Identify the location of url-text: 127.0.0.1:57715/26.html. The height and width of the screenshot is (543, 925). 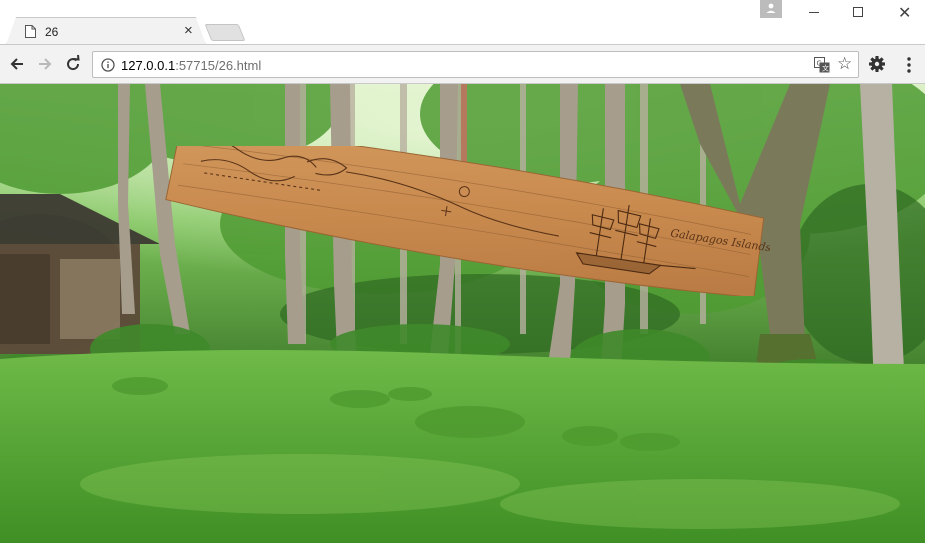
(191, 65).